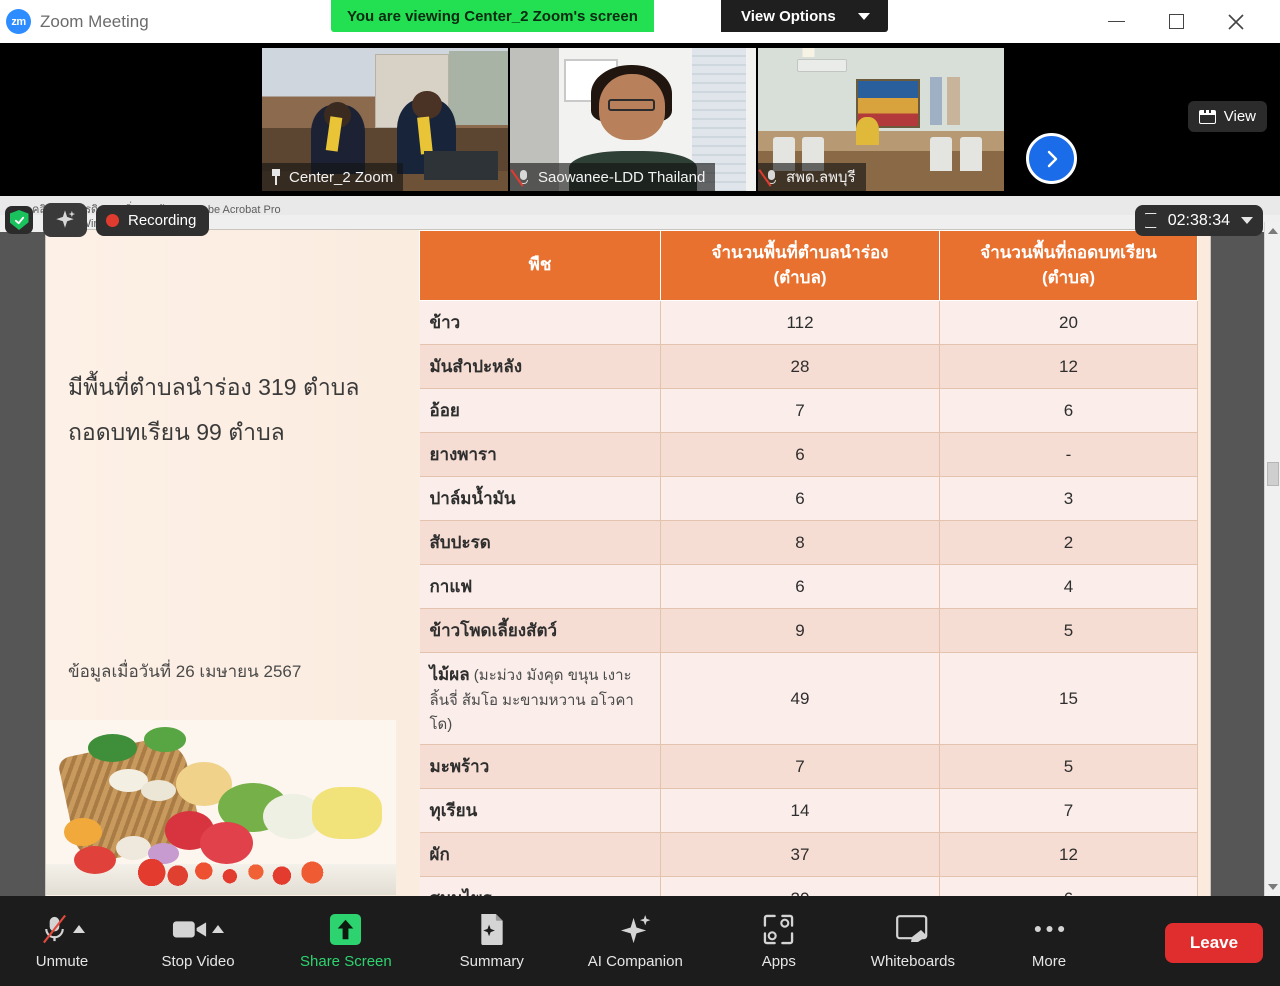  I want to click on cell-pilot-count: 112, so click(800, 323).